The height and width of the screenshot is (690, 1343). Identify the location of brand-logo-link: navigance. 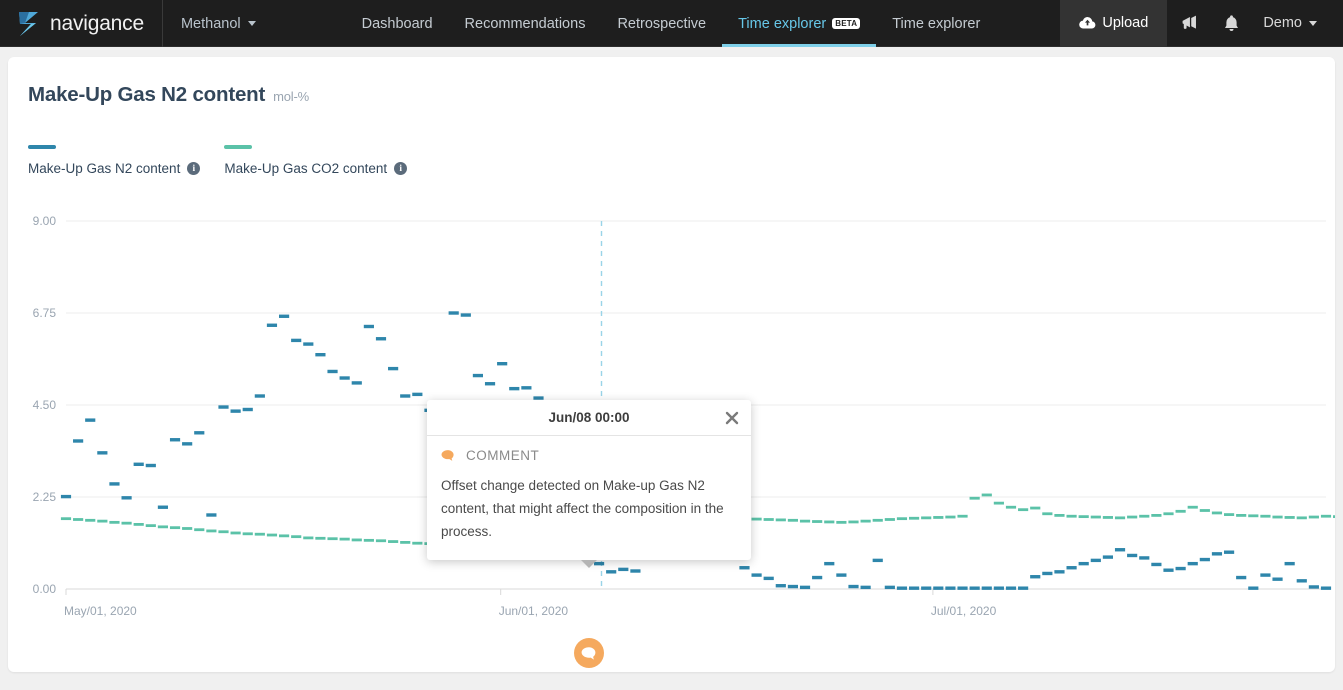
(81, 23).